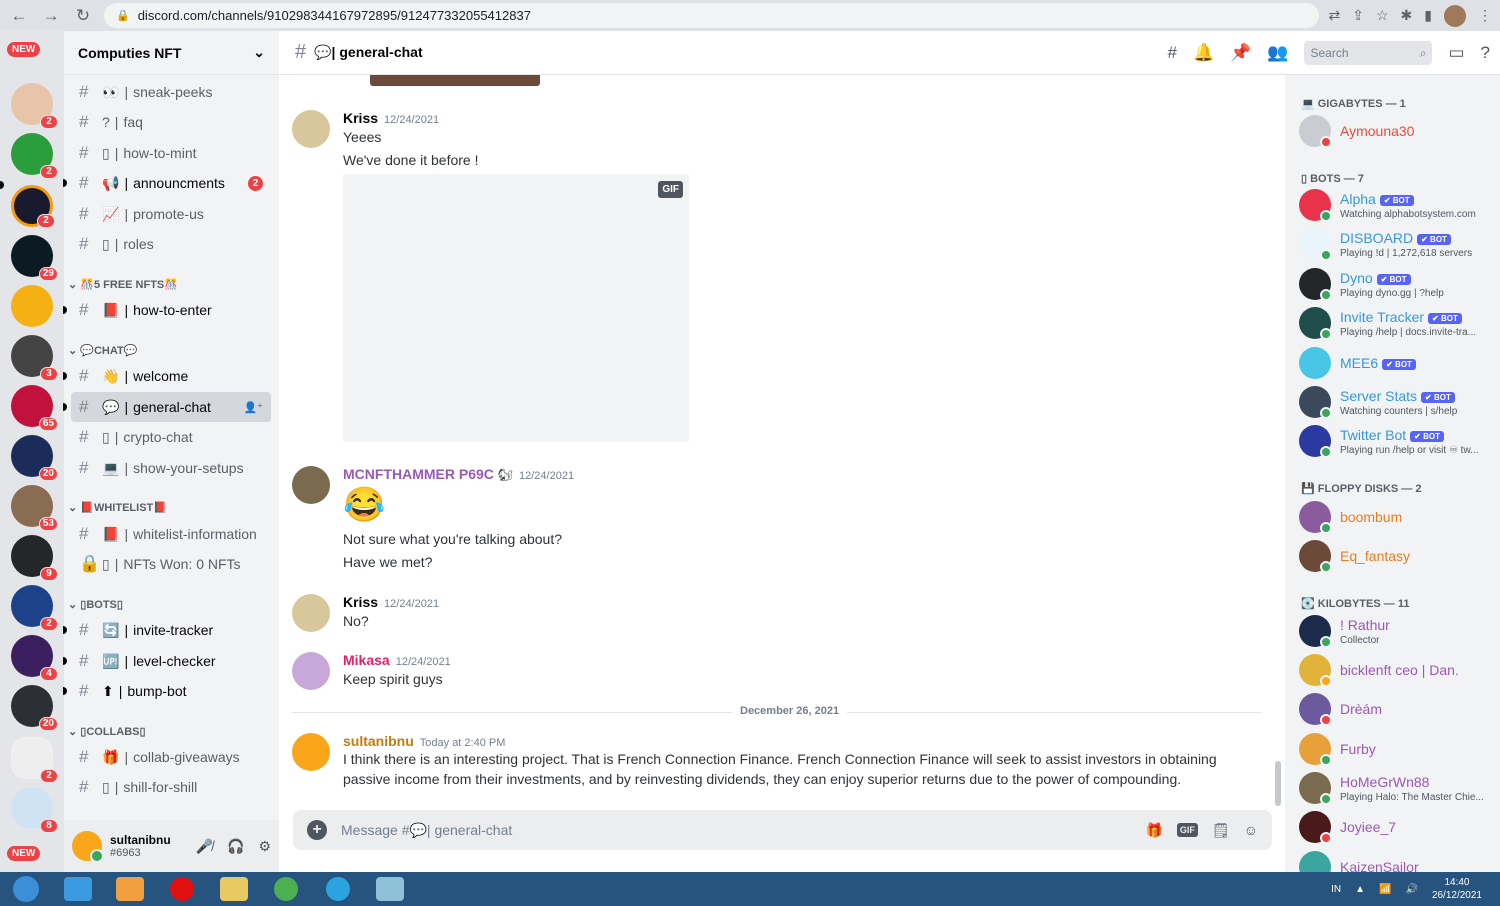 The width and height of the screenshot is (1500, 906). Describe the element at coordinates (378, 741) in the screenshot. I see `message-author: sultanibnu` at that location.